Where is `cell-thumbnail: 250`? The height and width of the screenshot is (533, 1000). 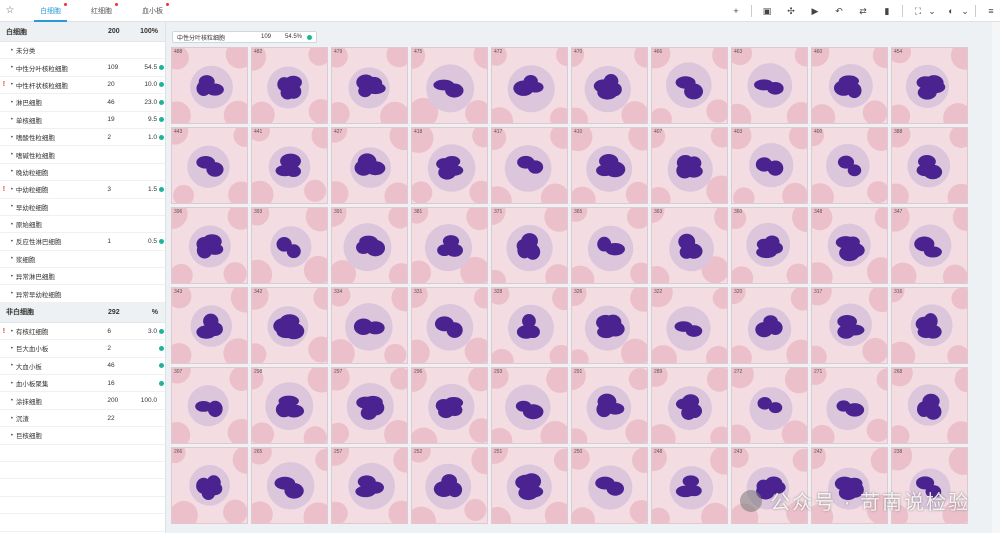 cell-thumbnail: 250 is located at coordinates (609, 485).